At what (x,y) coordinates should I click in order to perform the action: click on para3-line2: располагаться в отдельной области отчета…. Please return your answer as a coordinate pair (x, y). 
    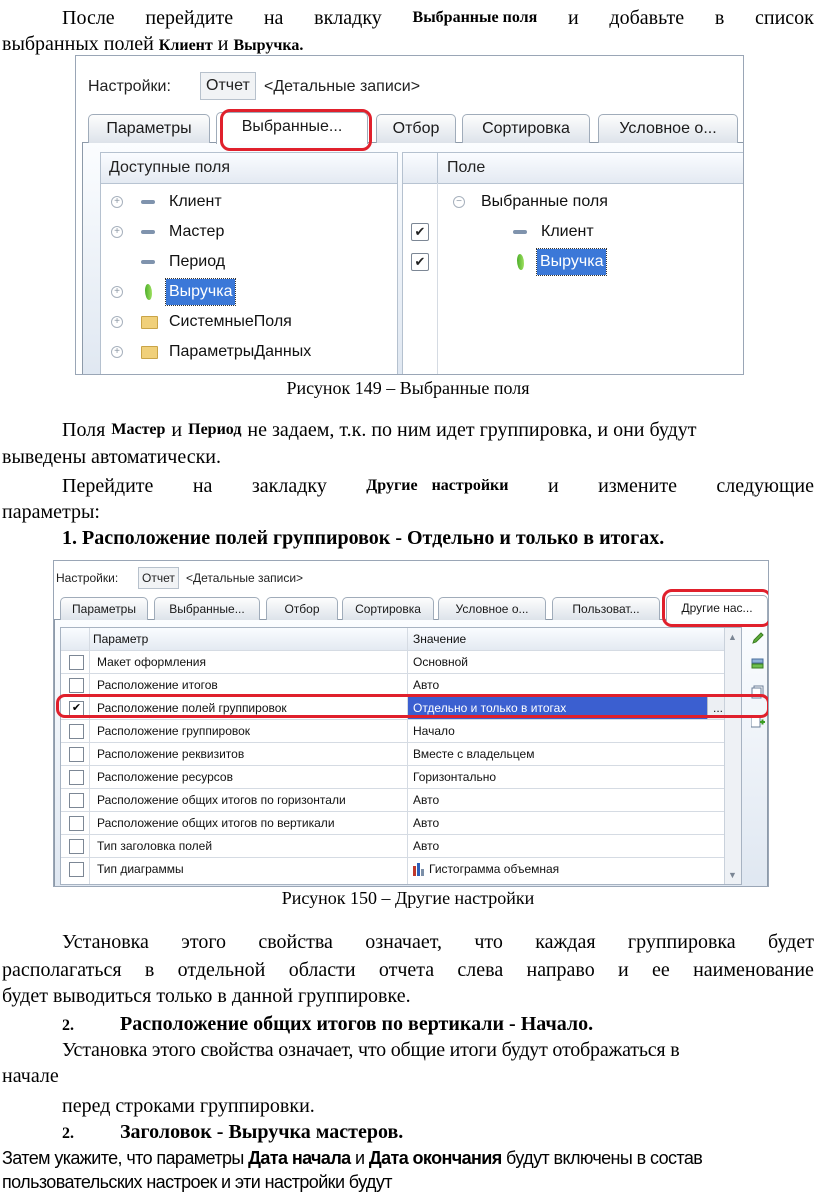
    Looking at the image, I should click on (408, 970).